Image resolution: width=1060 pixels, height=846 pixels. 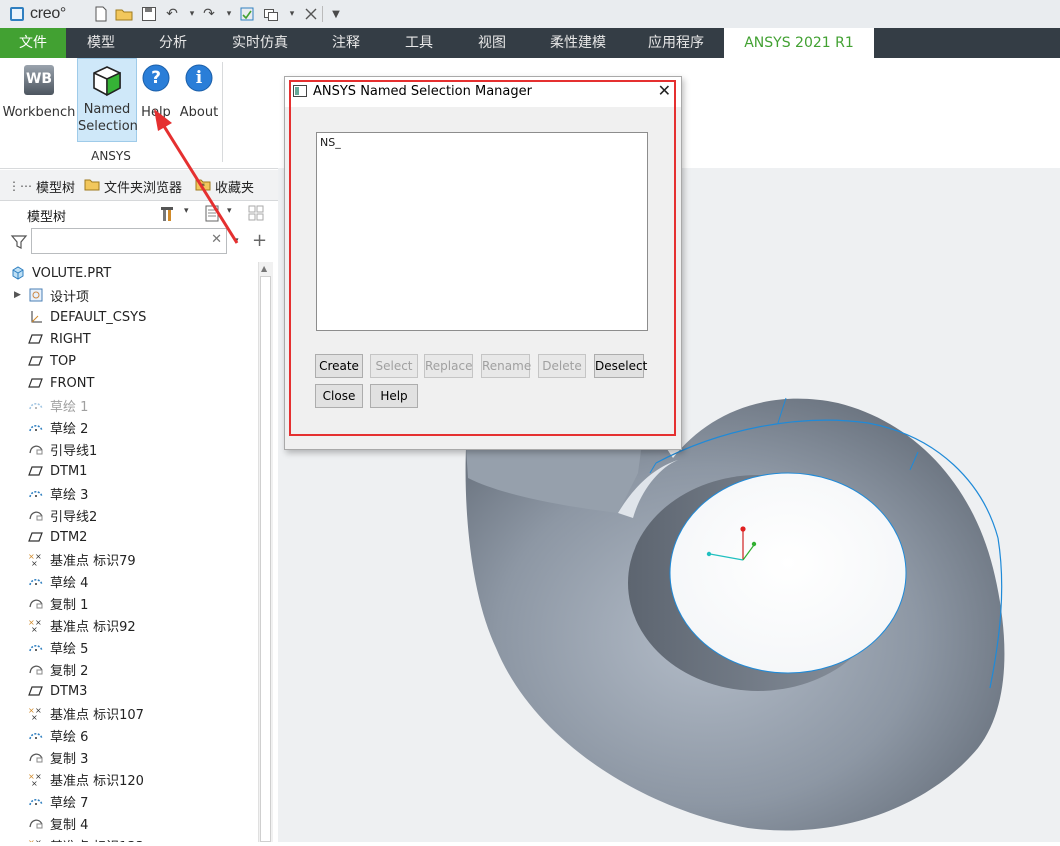 I want to click on tree-item: 草绘 4, so click(x=129, y=581).